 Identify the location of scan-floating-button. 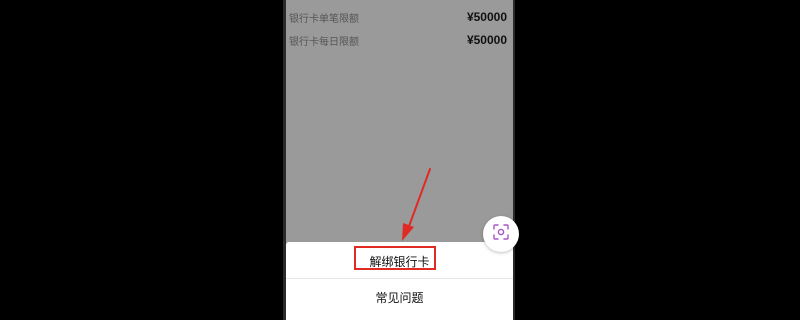
(501, 234).